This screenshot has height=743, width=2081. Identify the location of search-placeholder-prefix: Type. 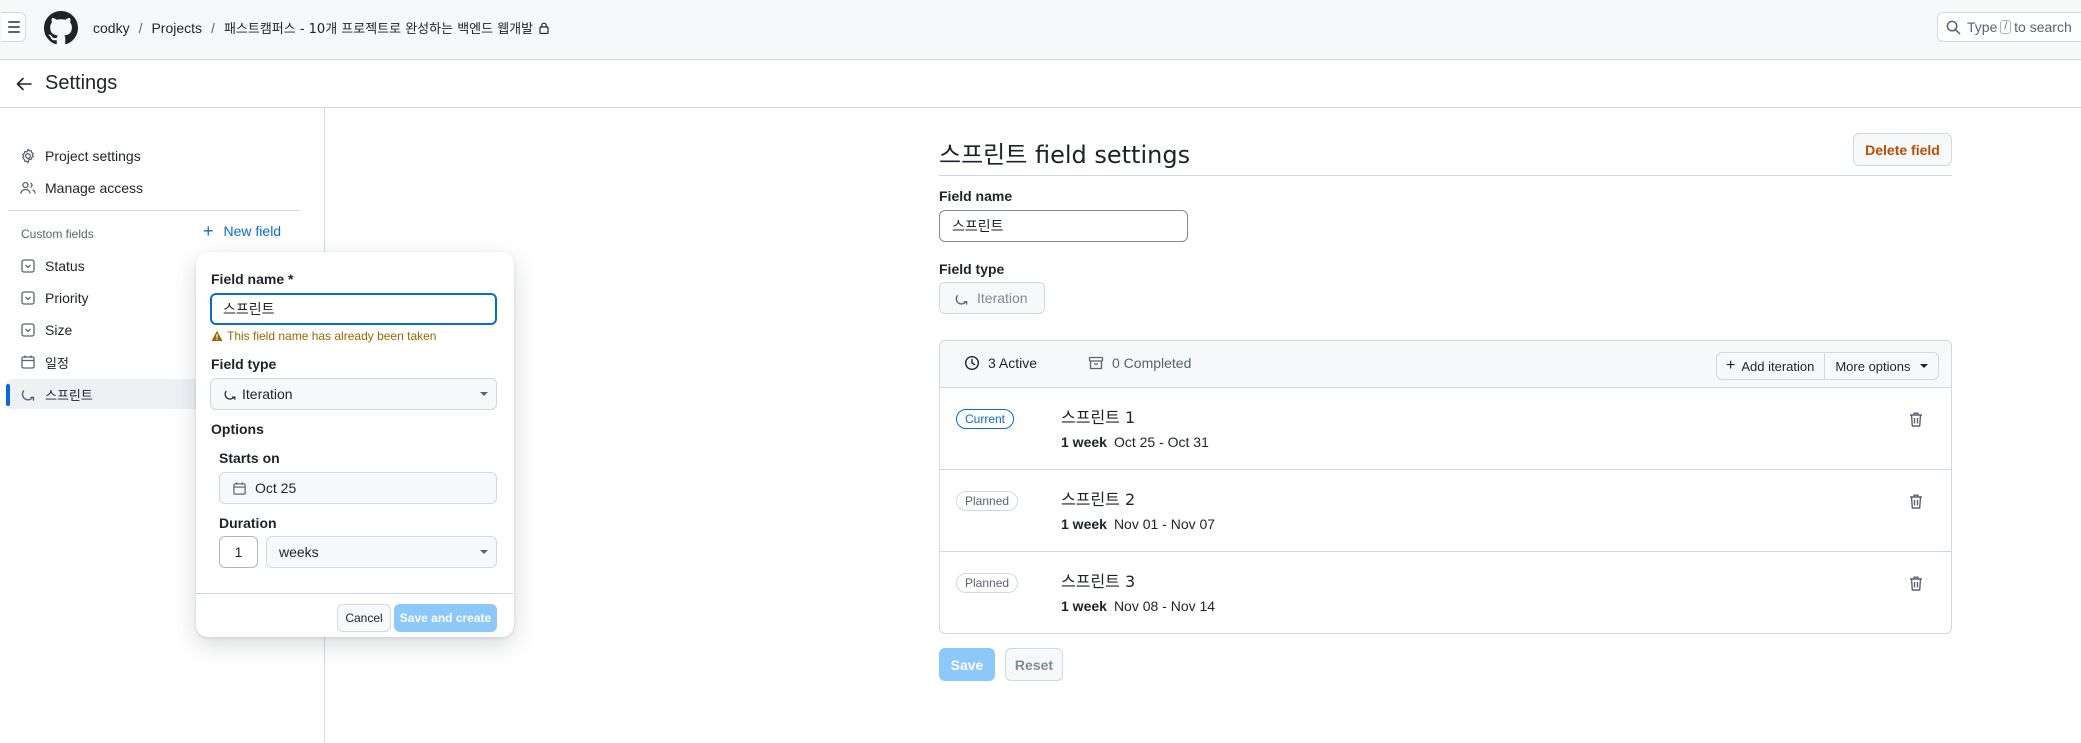
(1982, 27).